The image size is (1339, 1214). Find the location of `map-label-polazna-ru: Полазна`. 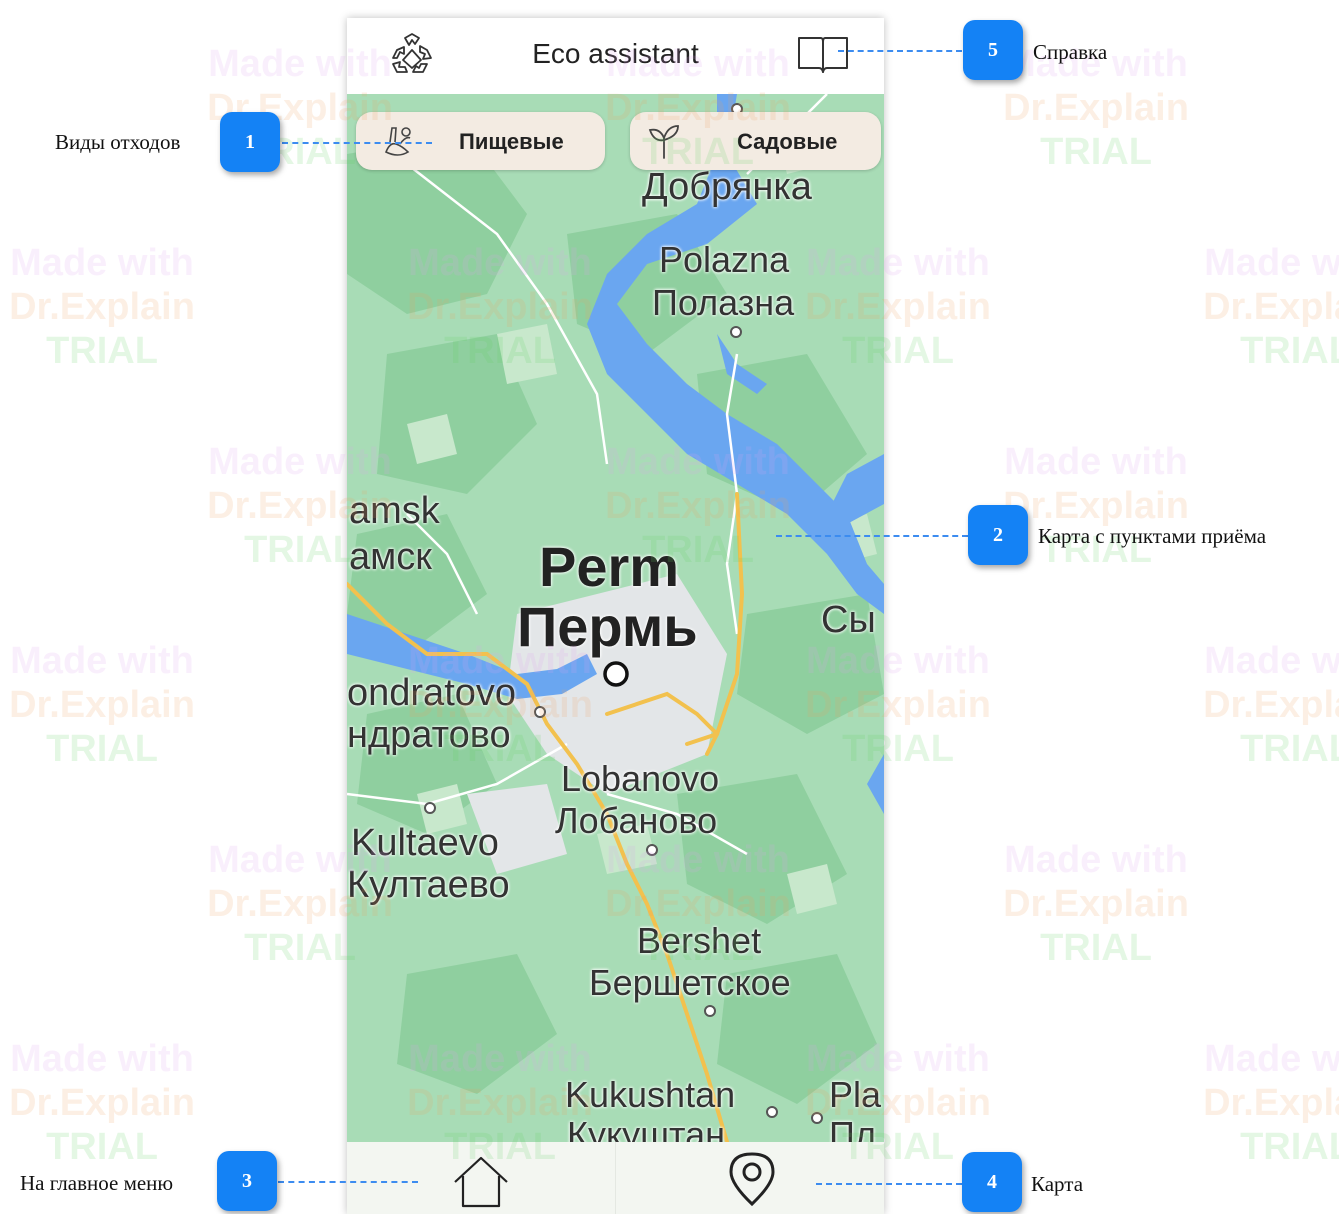

map-label-polazna-ru: Полазна is located at coordinates (723, 302).